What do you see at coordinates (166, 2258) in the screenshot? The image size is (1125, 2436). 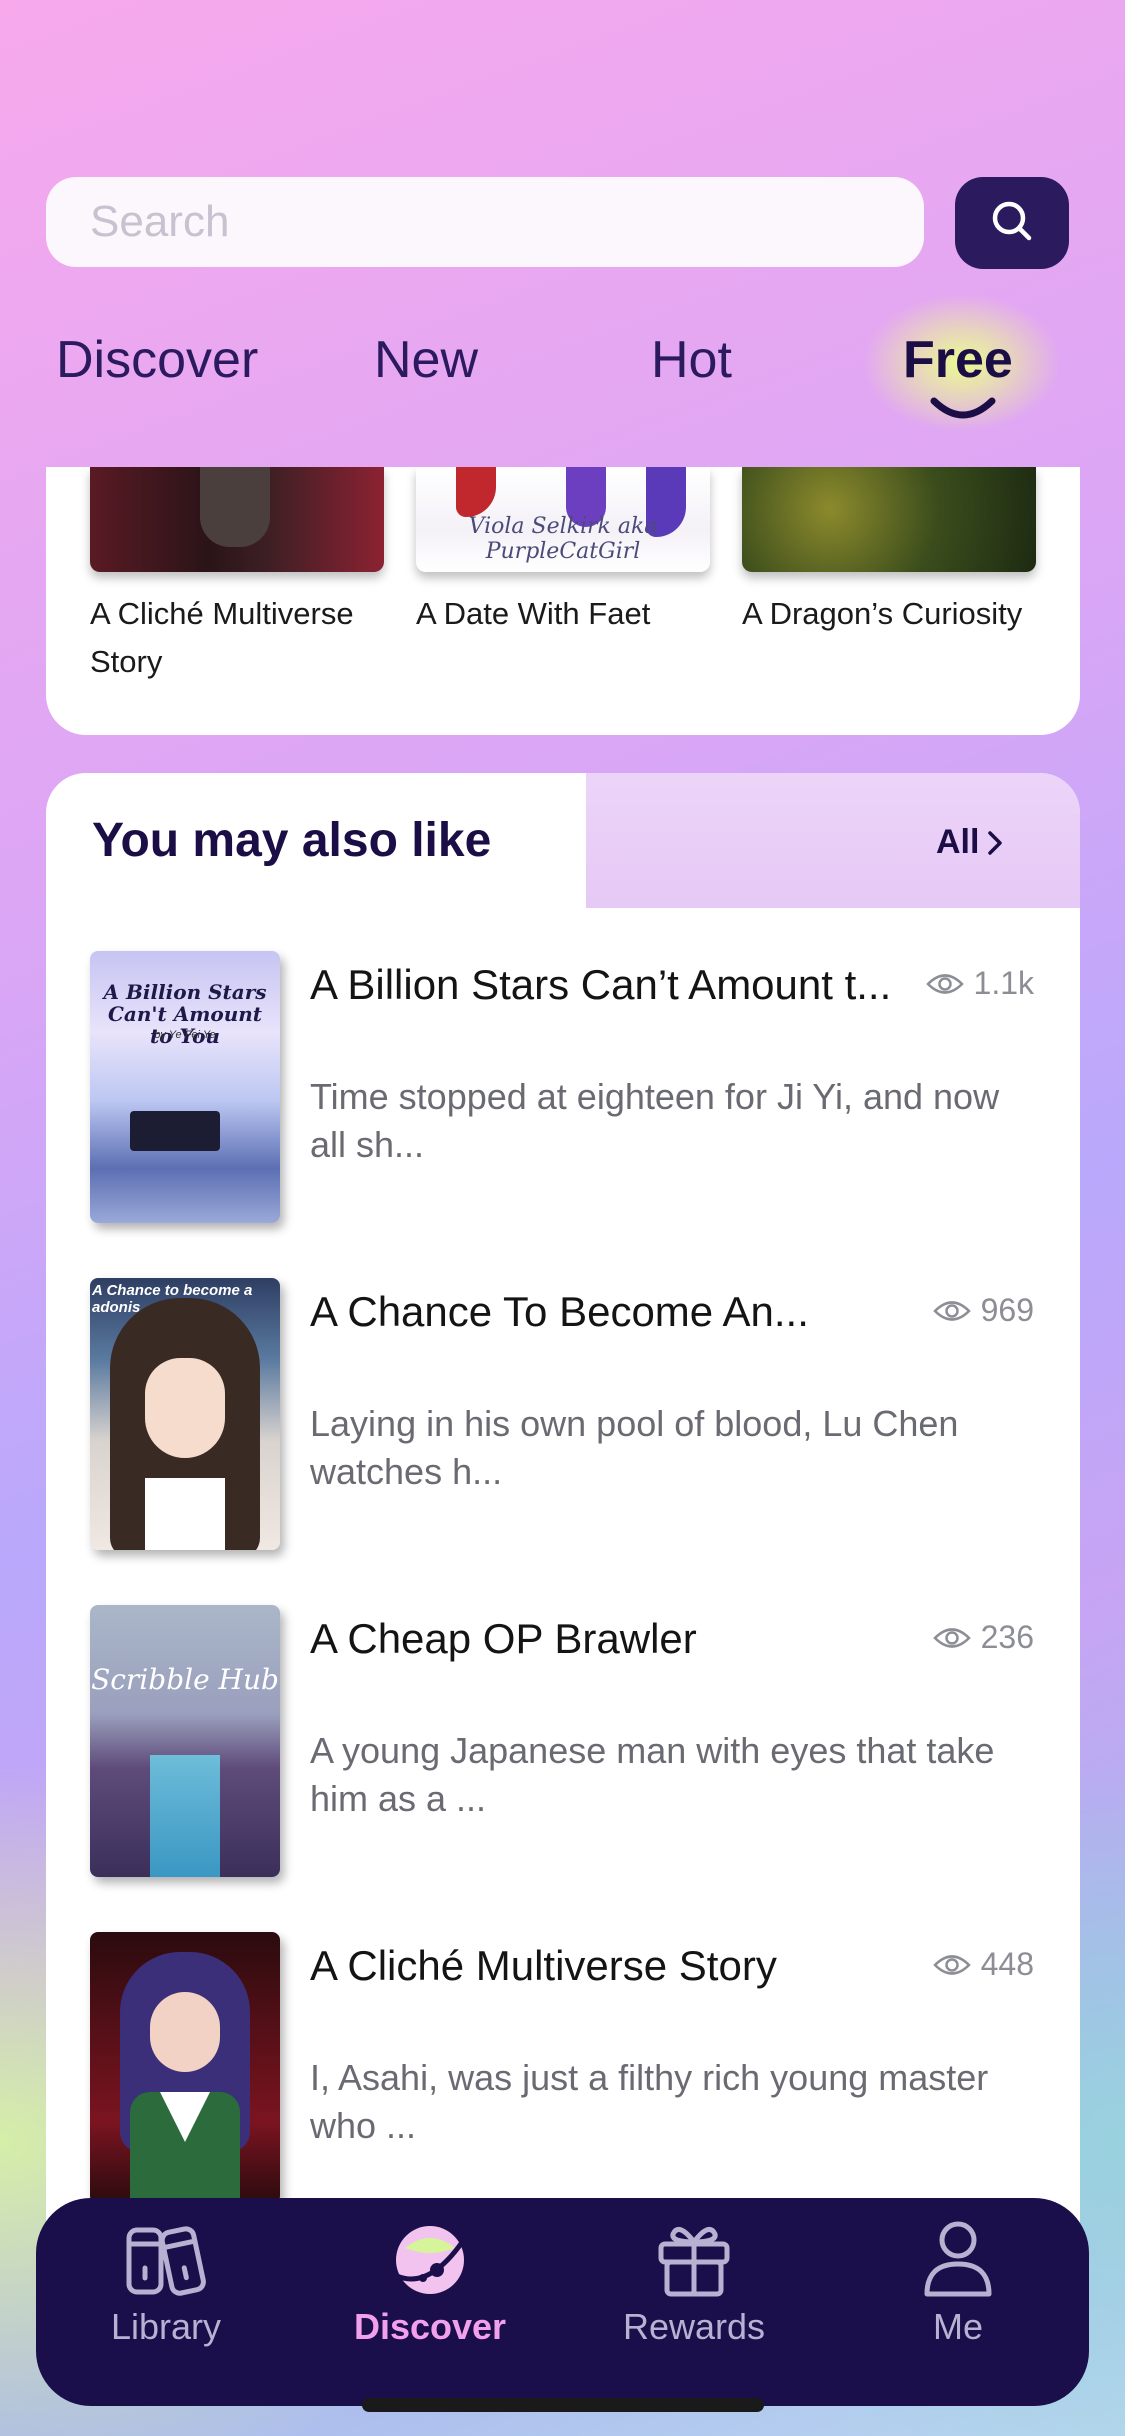 I see `books-icon` at bounding box center [166, 2258].